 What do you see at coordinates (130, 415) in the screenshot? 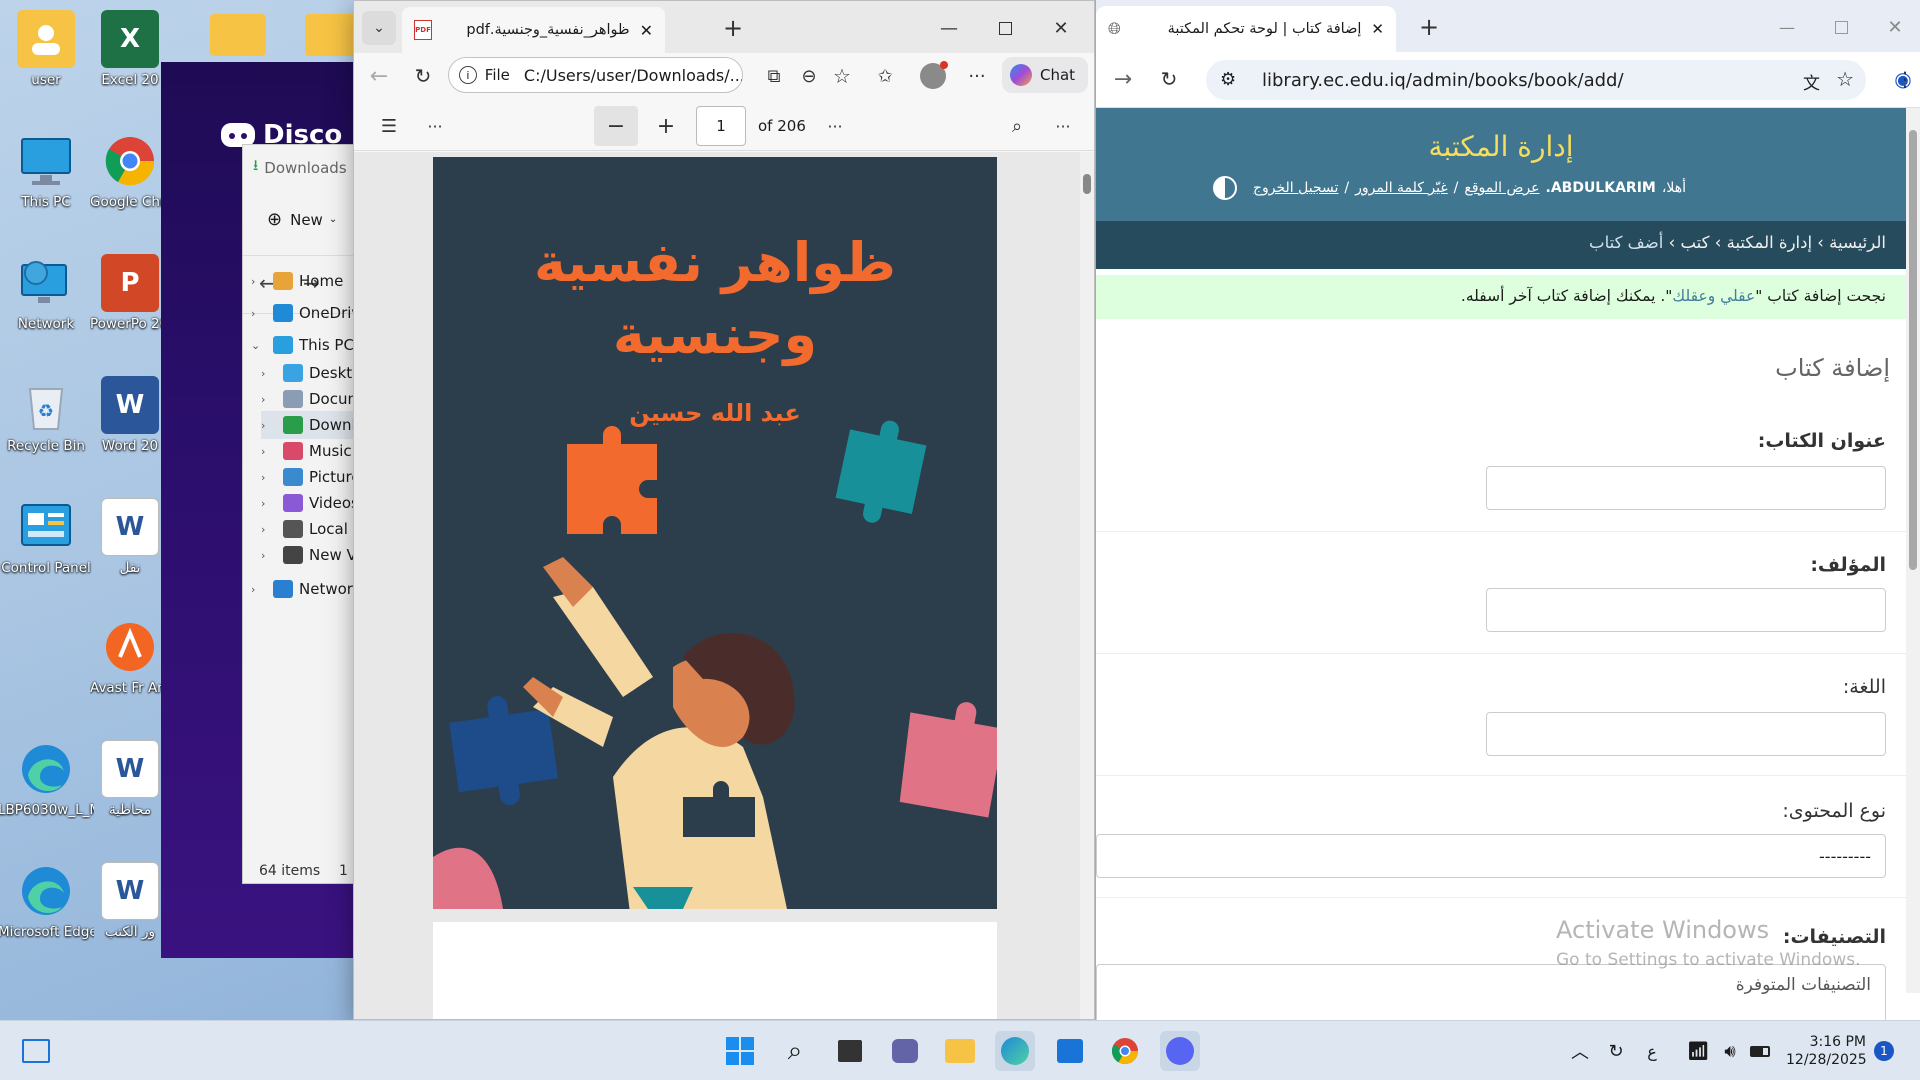
I see `desktop-icon-word: W Word 20` at bounding box center [130, 415].